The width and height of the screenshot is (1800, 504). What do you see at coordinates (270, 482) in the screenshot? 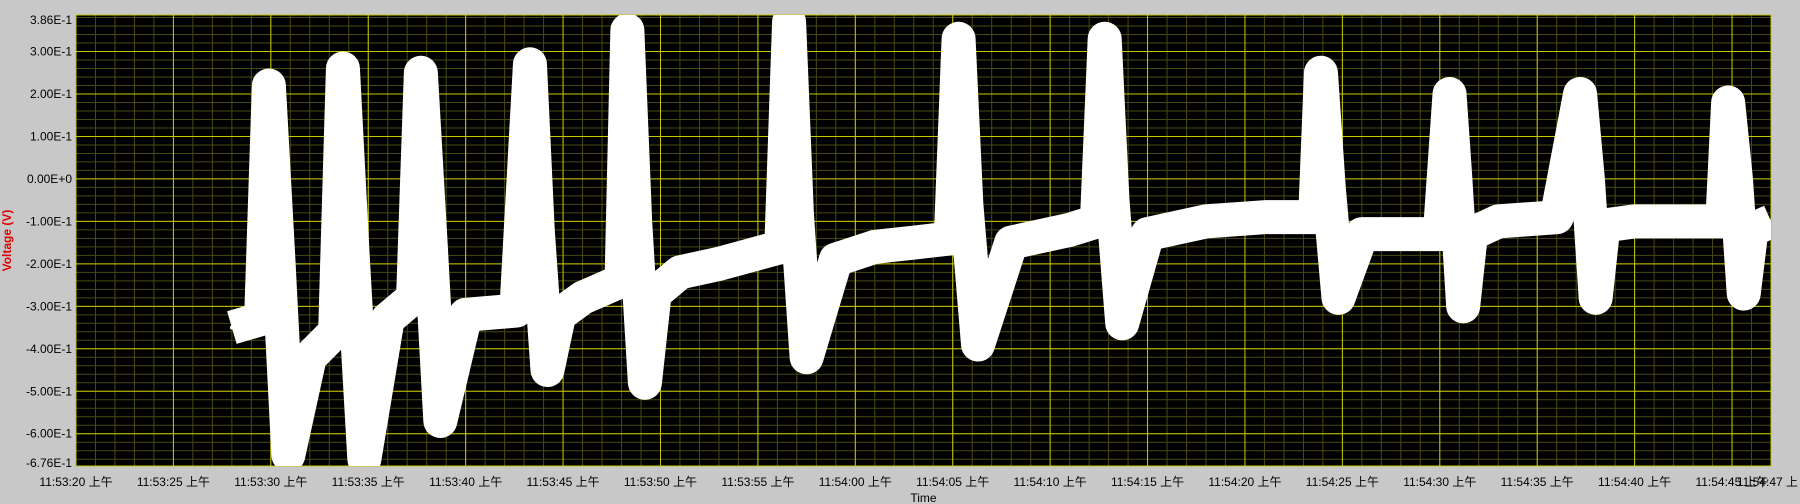
I see `x-tick-label: 11:53:30 上午` at bounding box center [270, 482].